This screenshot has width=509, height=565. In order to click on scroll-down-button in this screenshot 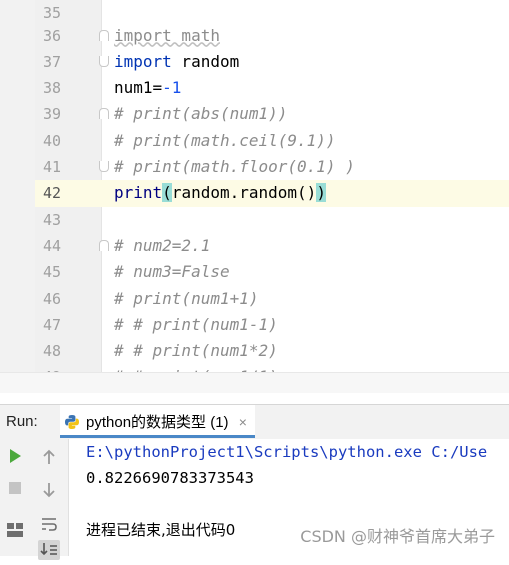, I will do `click(49, 490)`.